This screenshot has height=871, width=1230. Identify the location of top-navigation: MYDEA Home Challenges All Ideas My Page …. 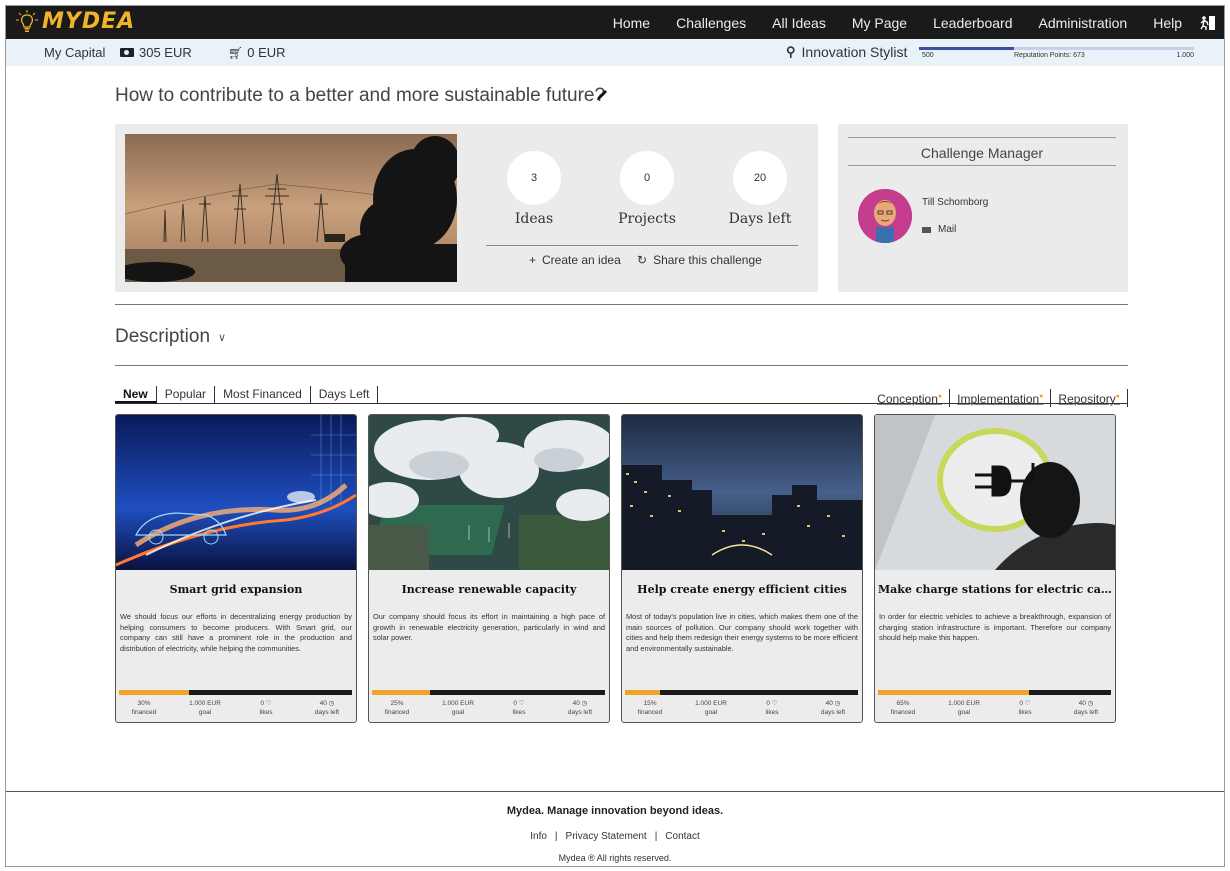
(615, 22).